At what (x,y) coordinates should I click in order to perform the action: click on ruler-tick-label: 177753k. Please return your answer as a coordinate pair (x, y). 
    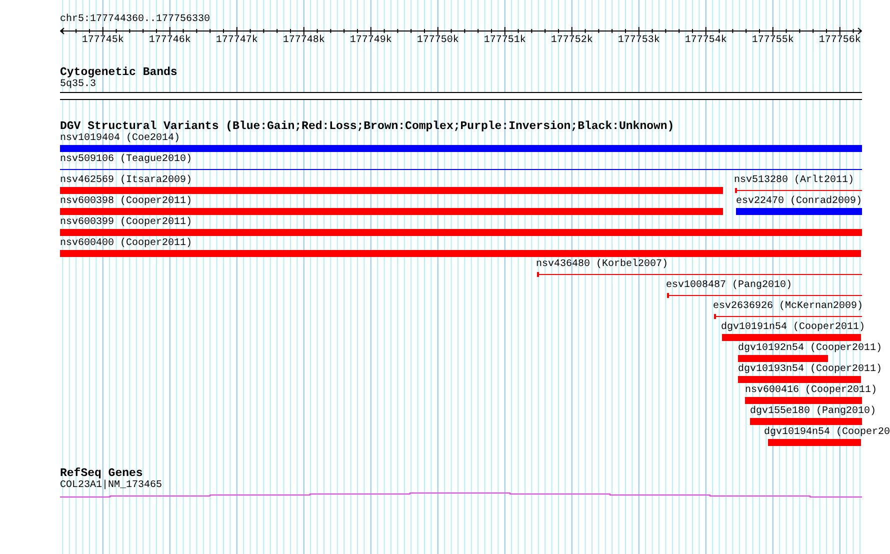
    Looking at the image, I should click on (639, 41).